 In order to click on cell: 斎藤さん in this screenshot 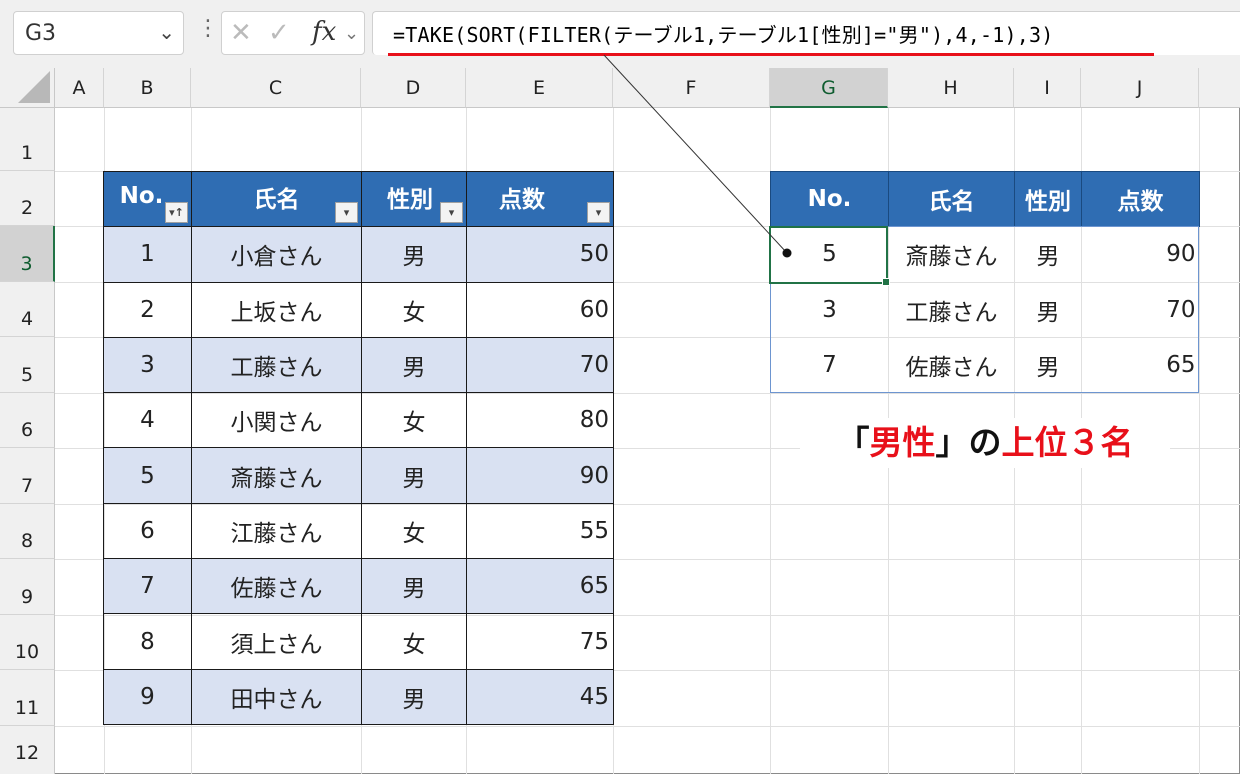, I will do `click(276, 475)`.